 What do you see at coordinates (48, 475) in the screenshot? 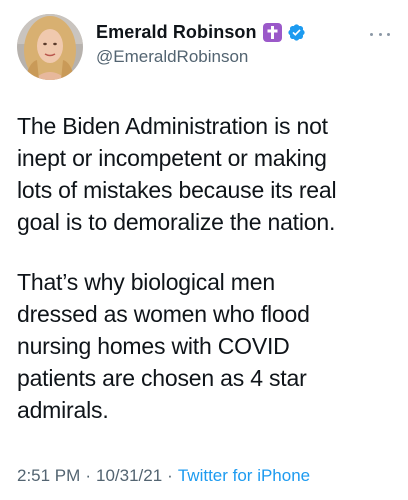
I see `tweet-time: 2:51 PM` at bounding box center [48, 475].